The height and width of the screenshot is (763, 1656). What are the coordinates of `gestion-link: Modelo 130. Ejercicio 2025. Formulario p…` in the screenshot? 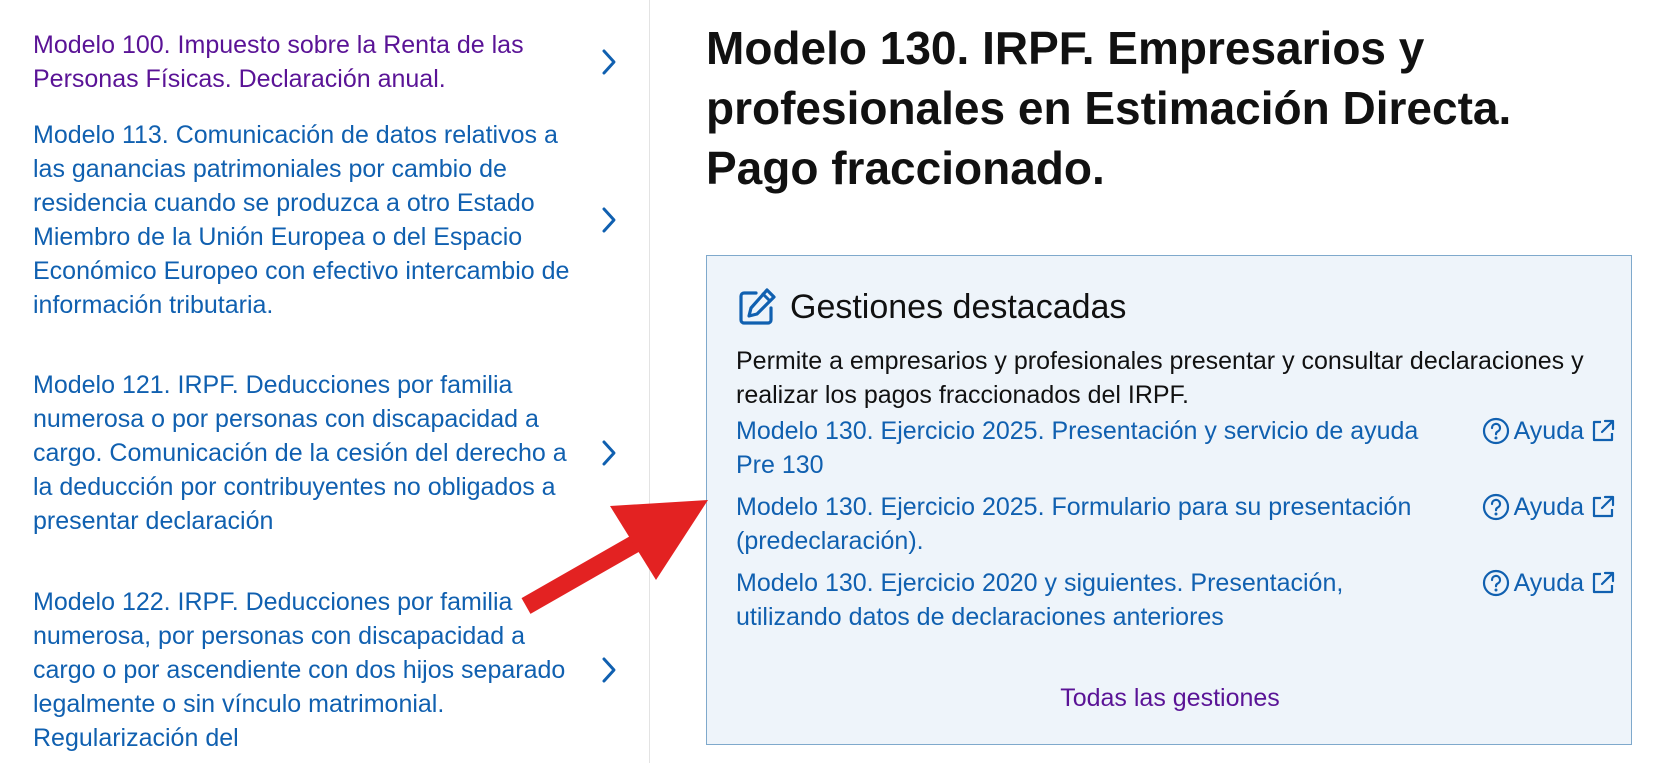 It's located at (1081, 524).